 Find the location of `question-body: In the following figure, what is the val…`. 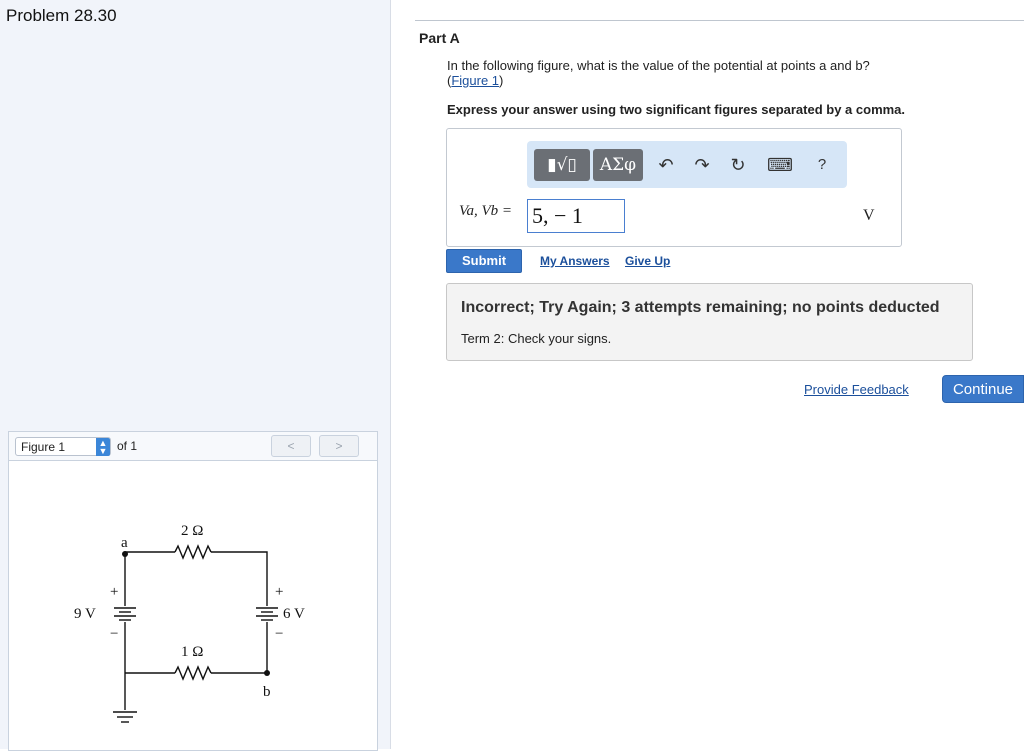

question-body: In the following figure, what is the val… is located at coordinates (658, 65).